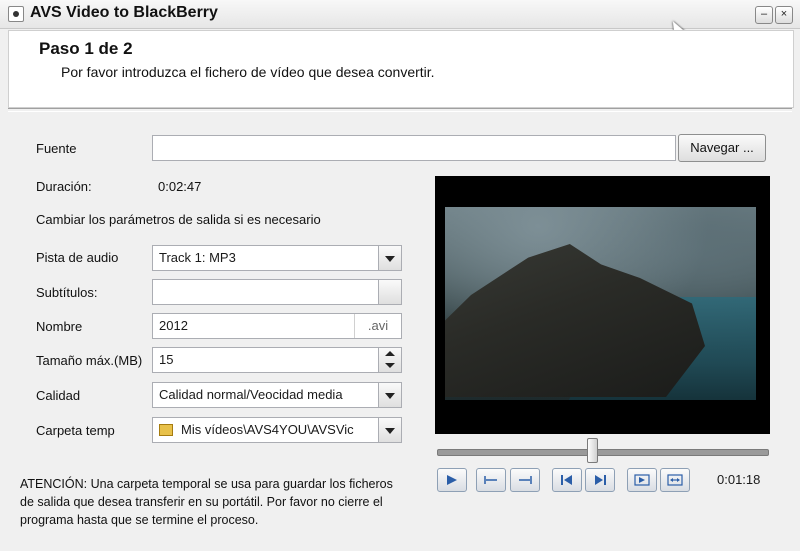 Image resolution: width=800 pixels, height=551 pixels. Describe the element at coordinates (267, 429) in the screenshot. I see `temp-folder-value: Mis vídeos\AVS4YOU\AVSVic` at that location.